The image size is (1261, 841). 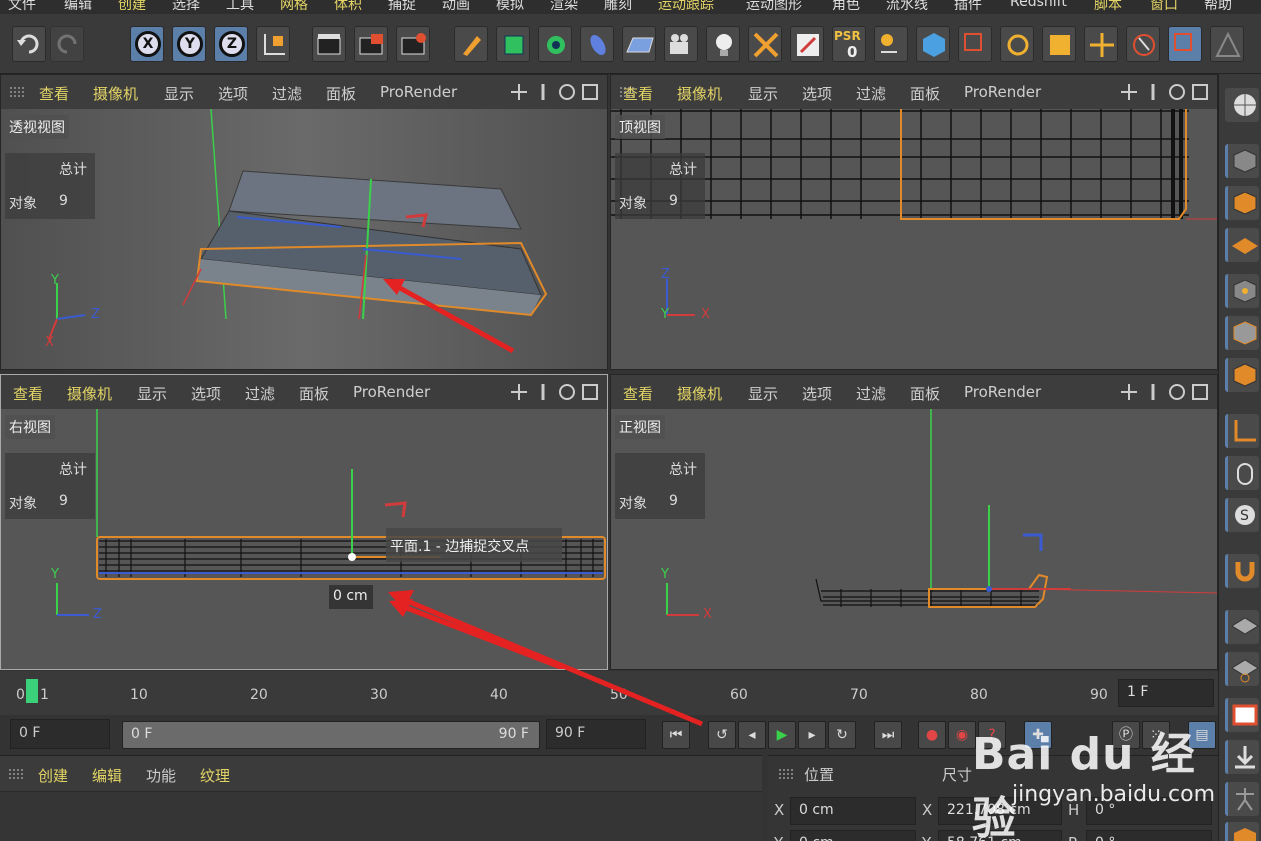 What do you see at coordinates (273, 44) in the screenshot?
I see `coordinate-system-button` at bounding box center [273, 44].